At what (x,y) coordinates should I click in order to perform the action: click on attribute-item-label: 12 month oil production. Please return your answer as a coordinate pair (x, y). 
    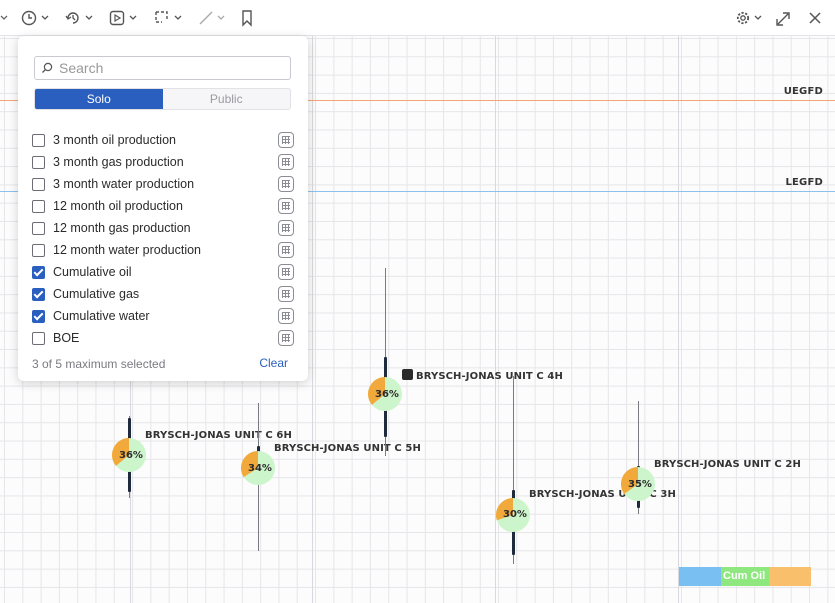
    Looking at the image, I should click on (118, 206).